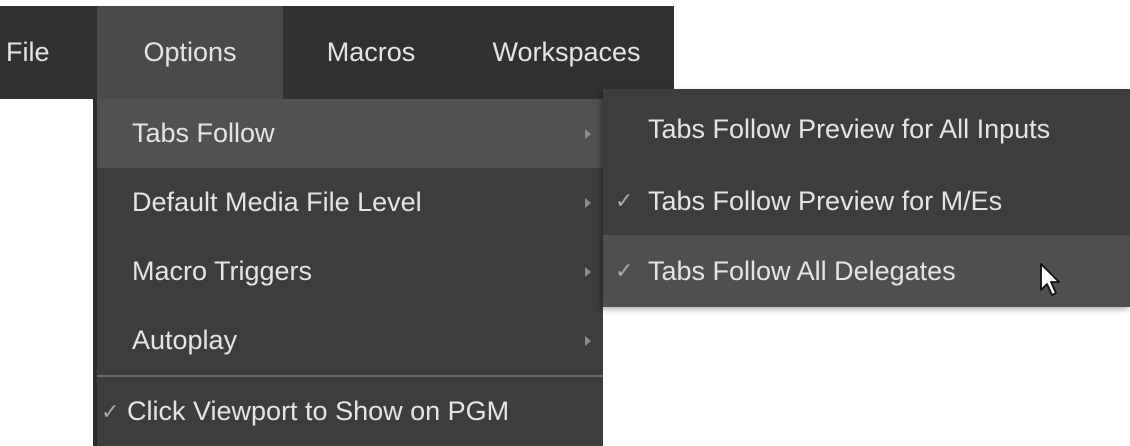 This screenshot has height=446, width=1130. What do you see at coordinates (1050, 279) in the screenshot?
I see `mouse-pointer-icon` at bounding box center [1050, 279].